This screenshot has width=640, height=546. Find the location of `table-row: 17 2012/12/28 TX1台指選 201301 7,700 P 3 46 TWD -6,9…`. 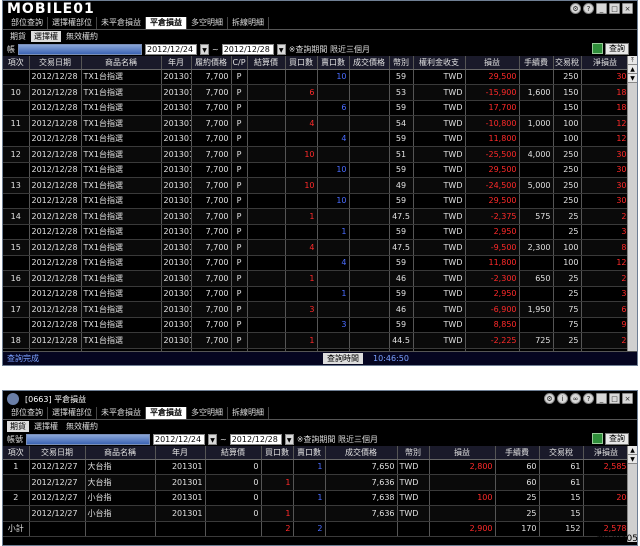

table-row: 17 2012/12/28 TX1台指選 201301 7,700 P 3 46 TWD -6,9… is located at coordinates (316, 309).